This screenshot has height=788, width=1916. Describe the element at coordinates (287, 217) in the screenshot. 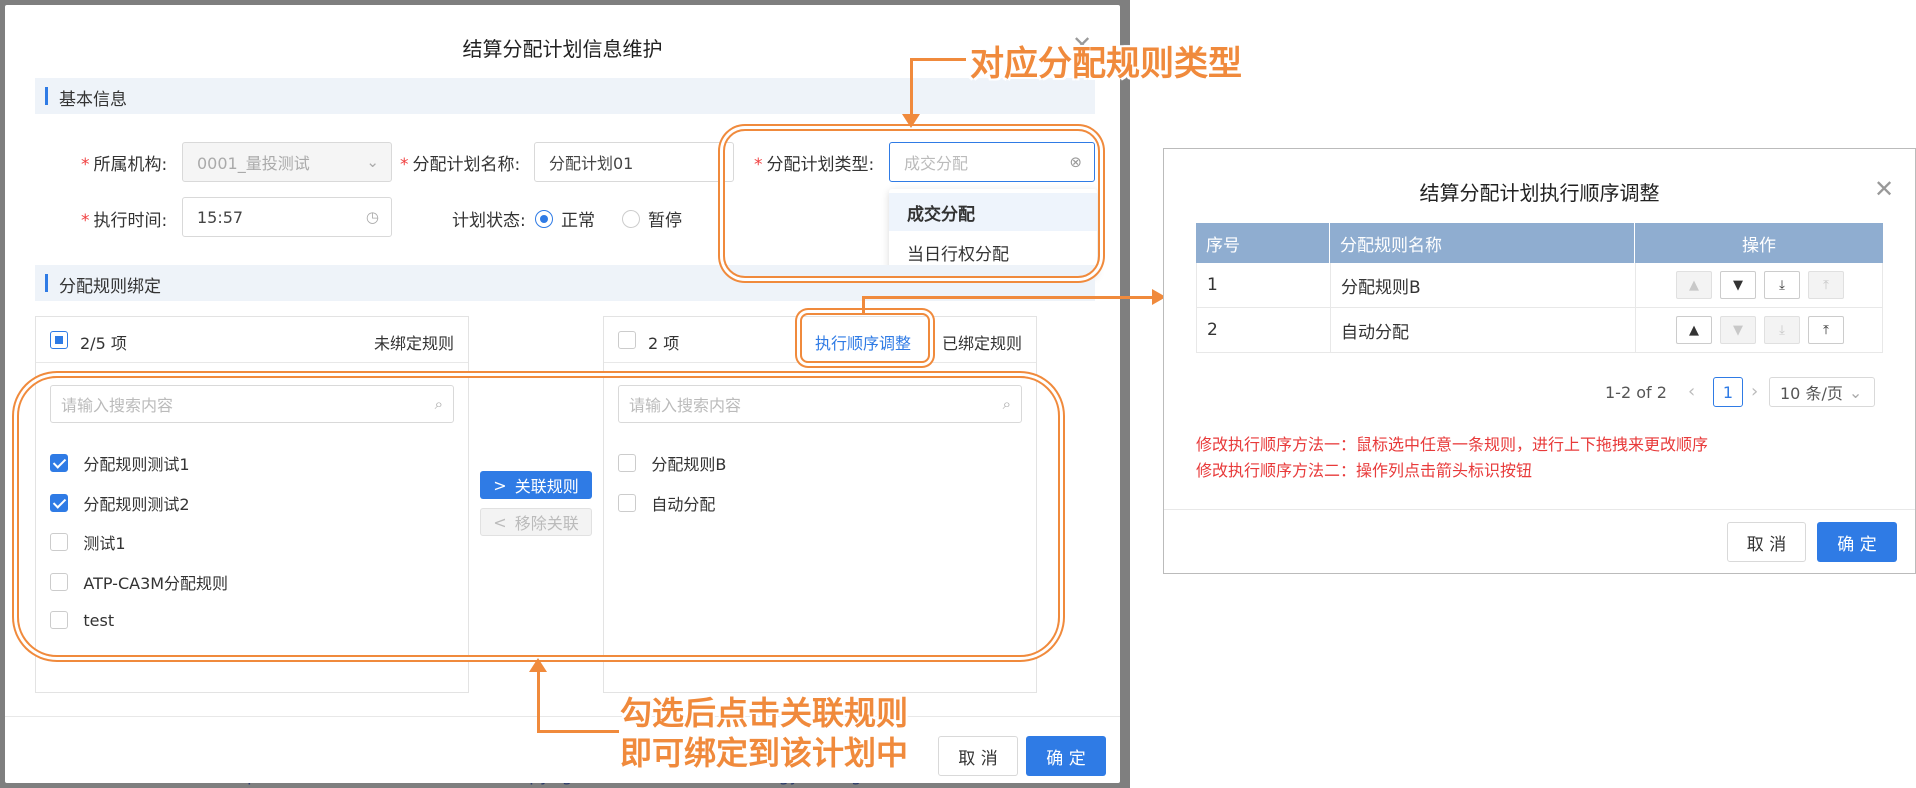

I see `exec-time-picker: 15:57 ◷` at that location.